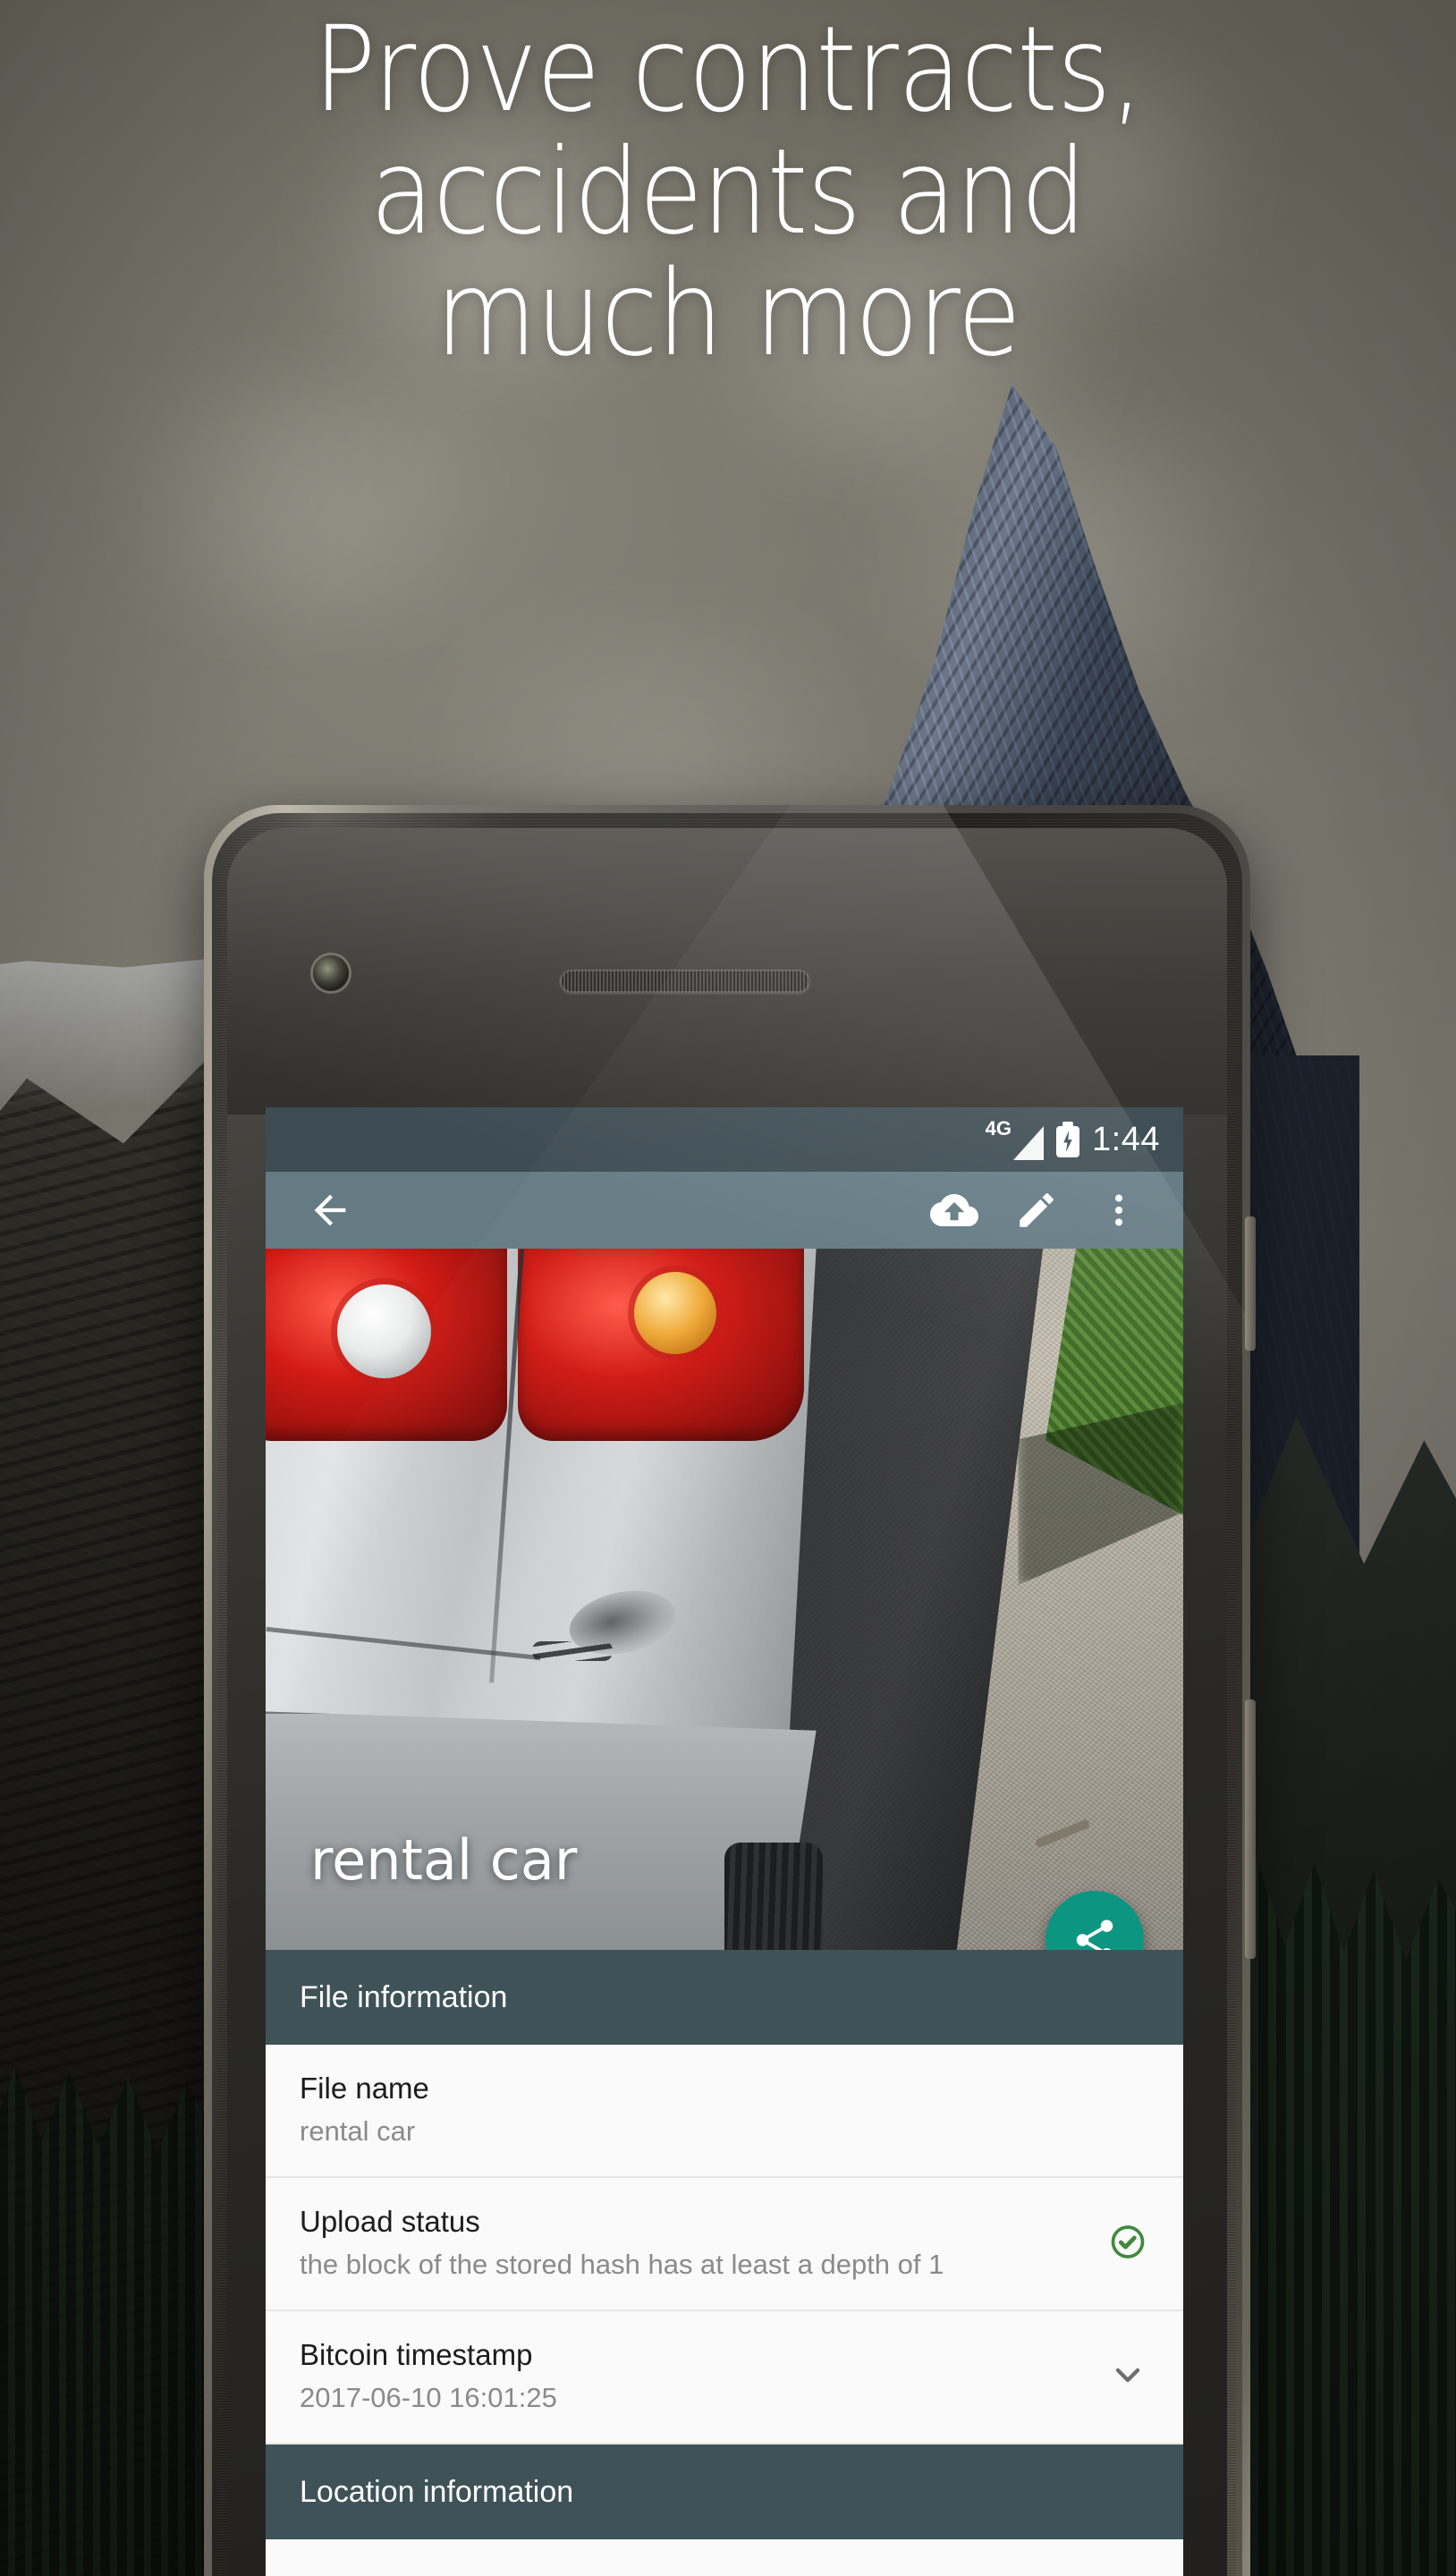  I want to click on photo-caption: rental car, so click(444, 1860).